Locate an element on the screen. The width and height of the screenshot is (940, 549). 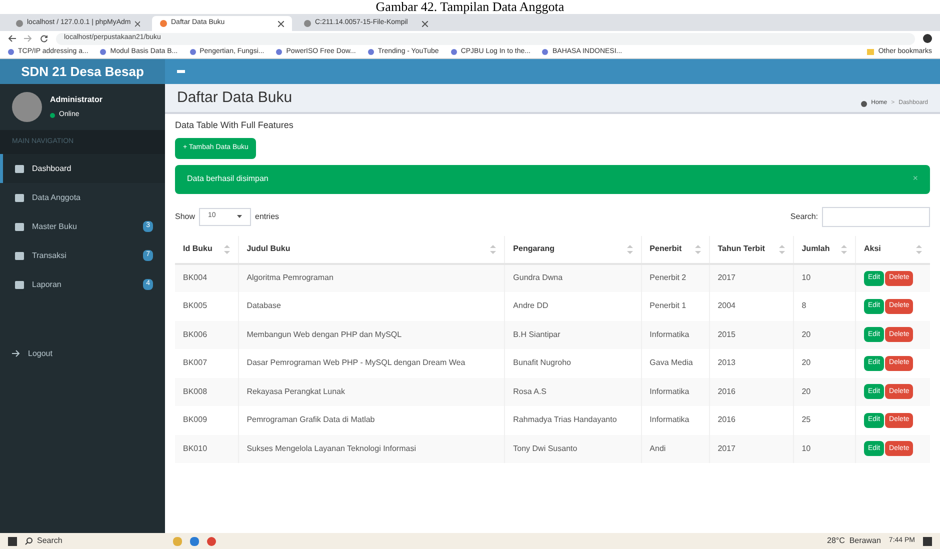
table-cell: BK006 is located at coordinates (195, 334).